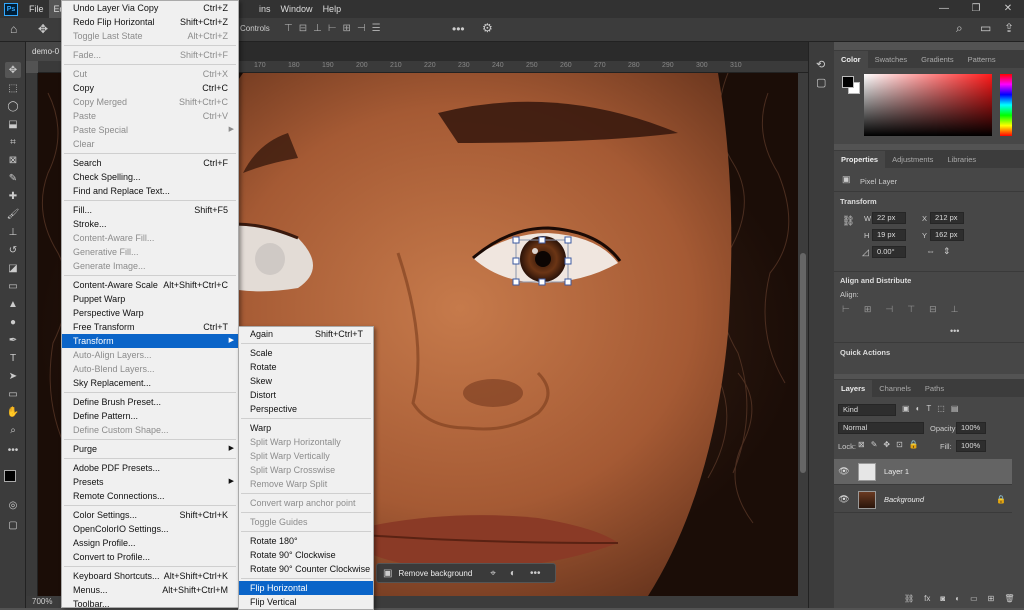 Image resolution: width=1024 pixels, height=610 pixels. Describe the element at coordinates (991, 598) in the screenshot. I see `new-layer-icon: ⊞` at that location.